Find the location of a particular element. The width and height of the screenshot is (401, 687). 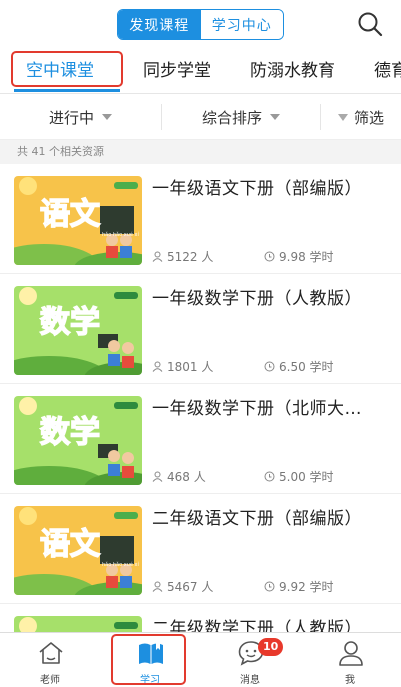

bottom-nav: 老师 学习 10 消息 我 is located at coordinates (200, 659).